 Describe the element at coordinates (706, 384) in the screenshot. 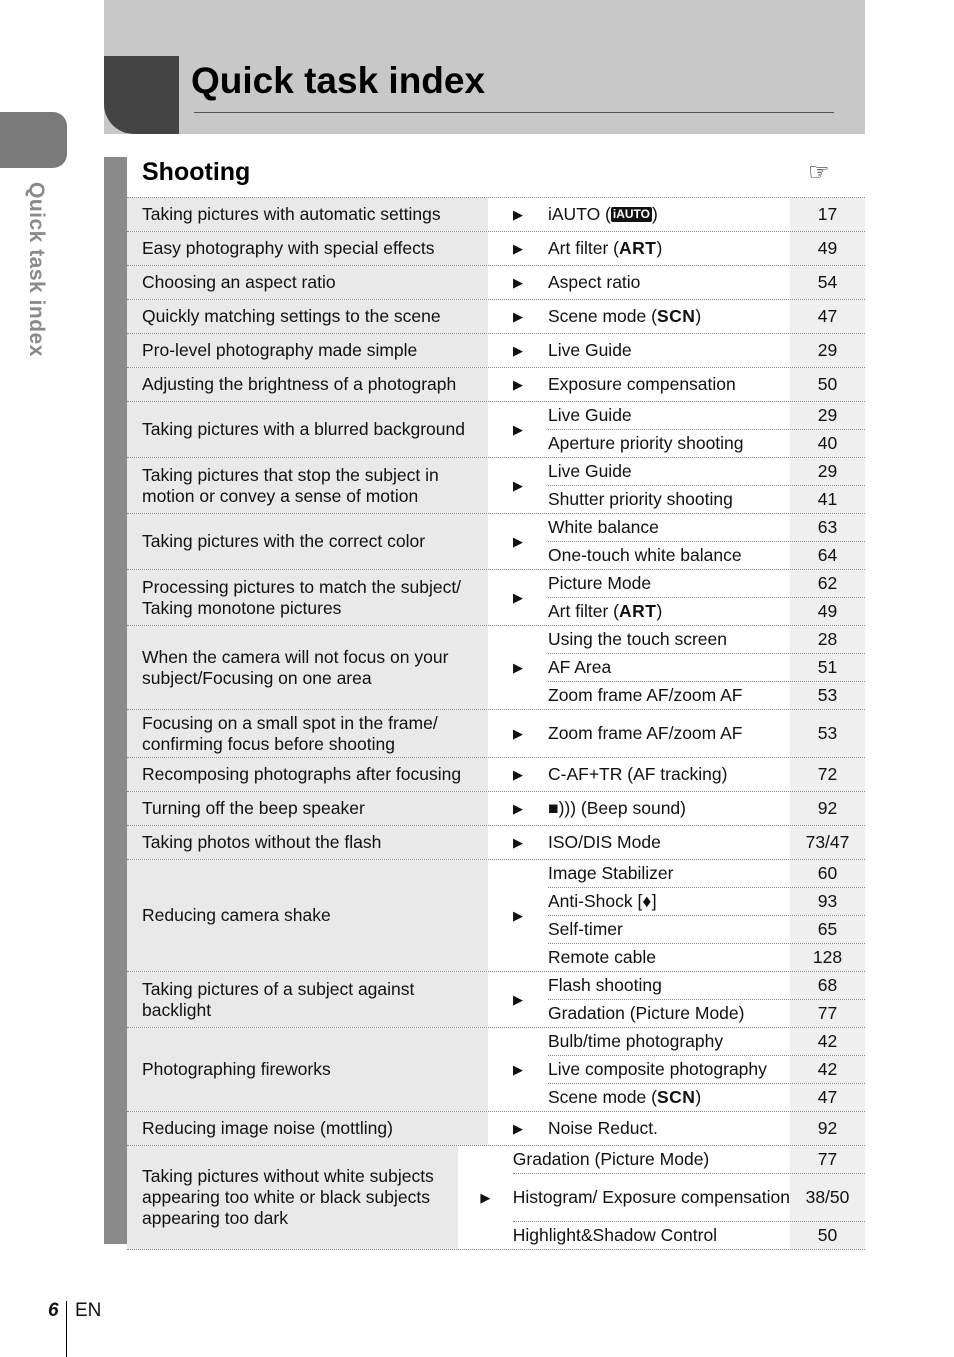

I see `reference-item: Exposure compensation 50` at that location.